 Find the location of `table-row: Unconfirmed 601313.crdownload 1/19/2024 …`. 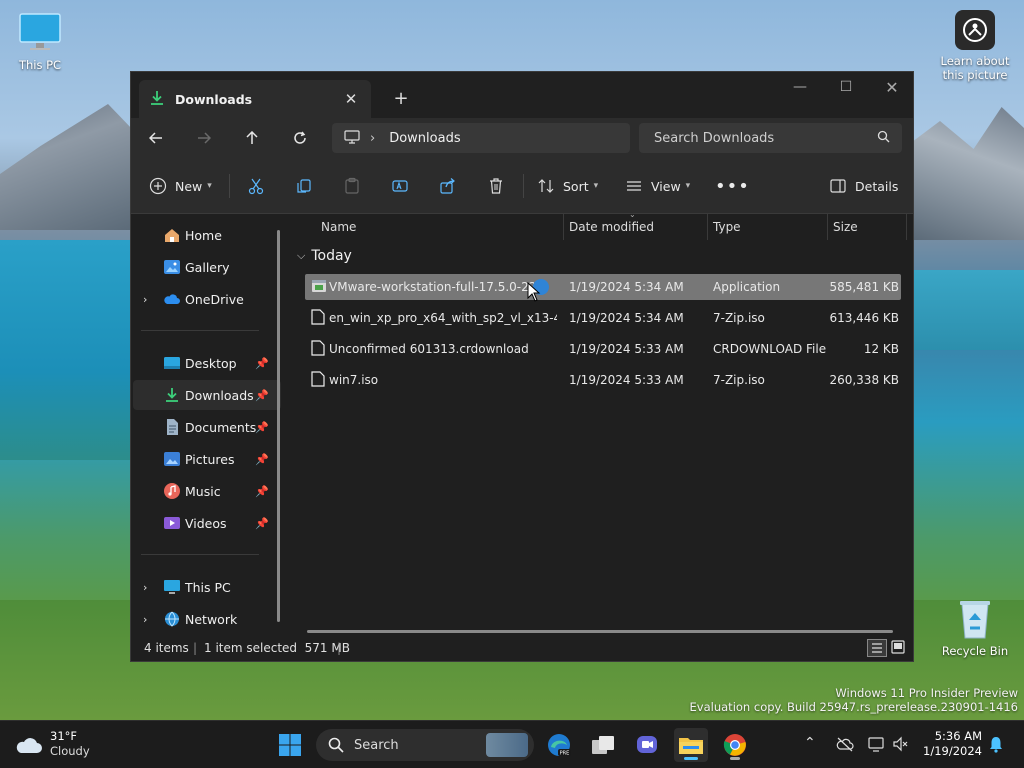

table-row: Unconfirmed 601313.crdownload 1/19/2024 … is located at coordinates (603, 349).